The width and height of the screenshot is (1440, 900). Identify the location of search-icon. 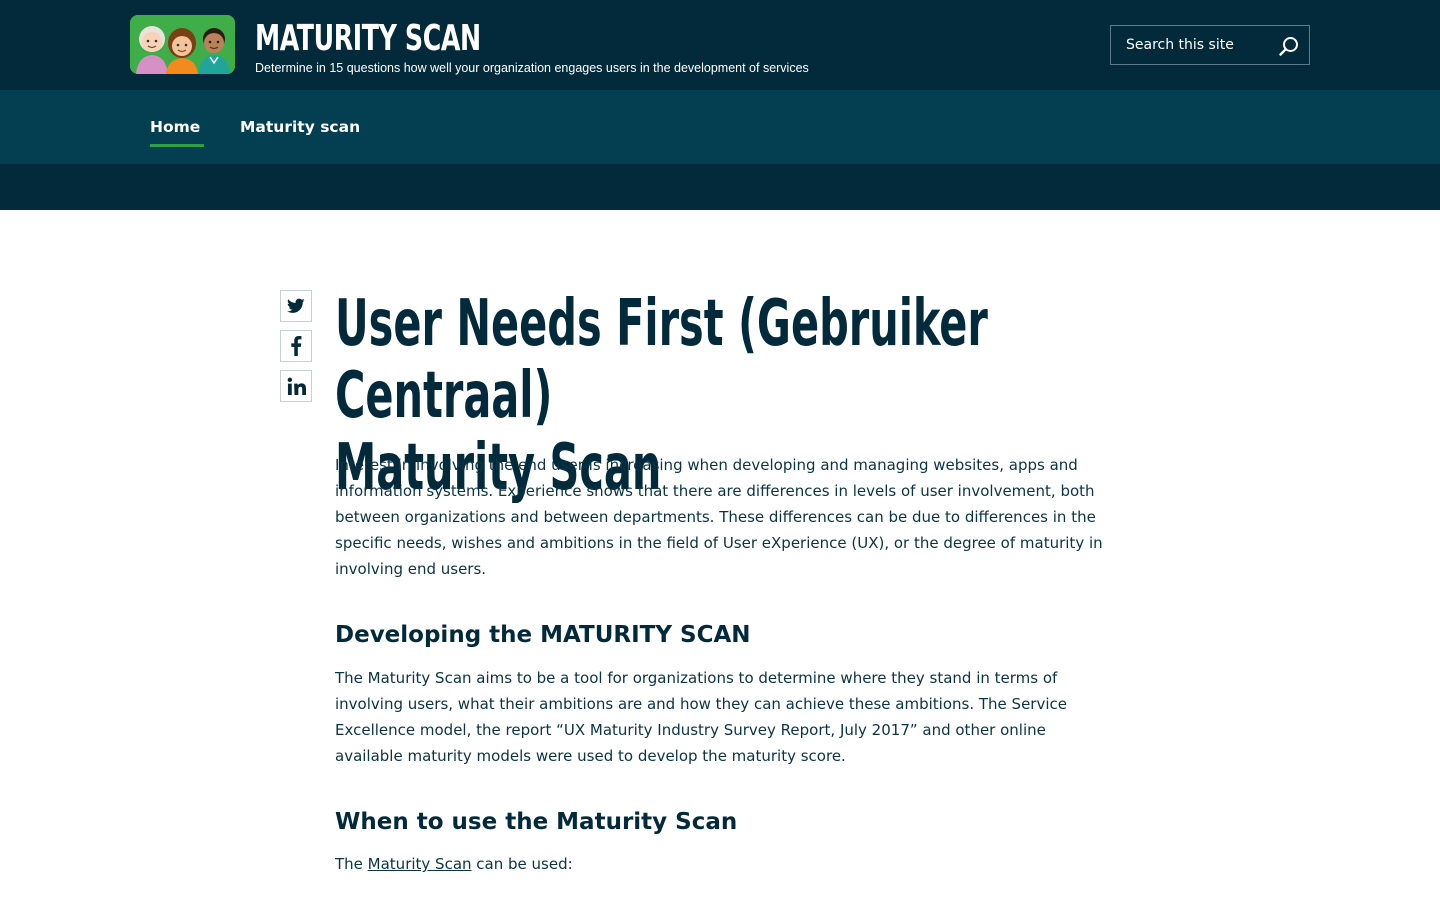
(1289, 46).